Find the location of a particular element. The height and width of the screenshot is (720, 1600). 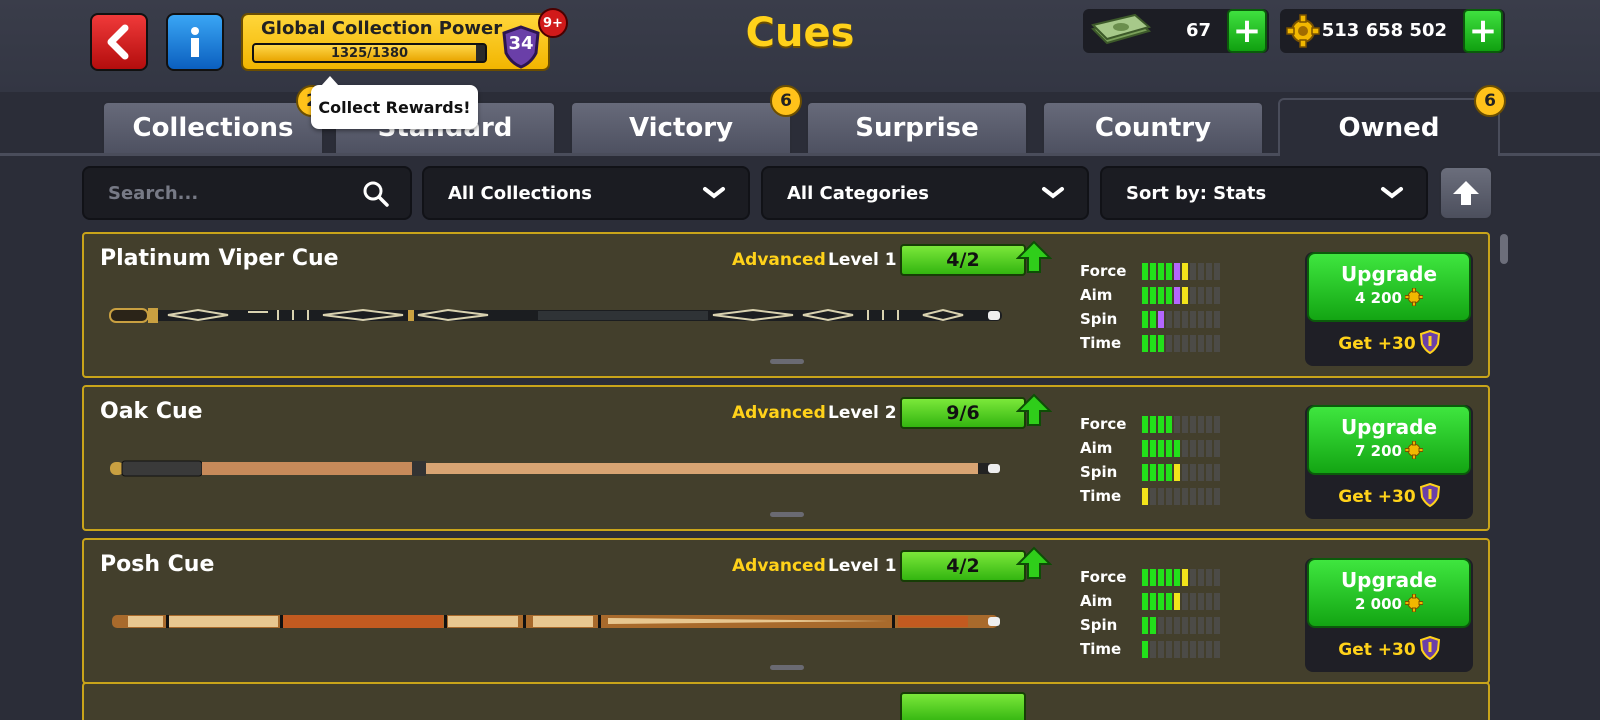

search-icon is located at coordinates (376, 194).